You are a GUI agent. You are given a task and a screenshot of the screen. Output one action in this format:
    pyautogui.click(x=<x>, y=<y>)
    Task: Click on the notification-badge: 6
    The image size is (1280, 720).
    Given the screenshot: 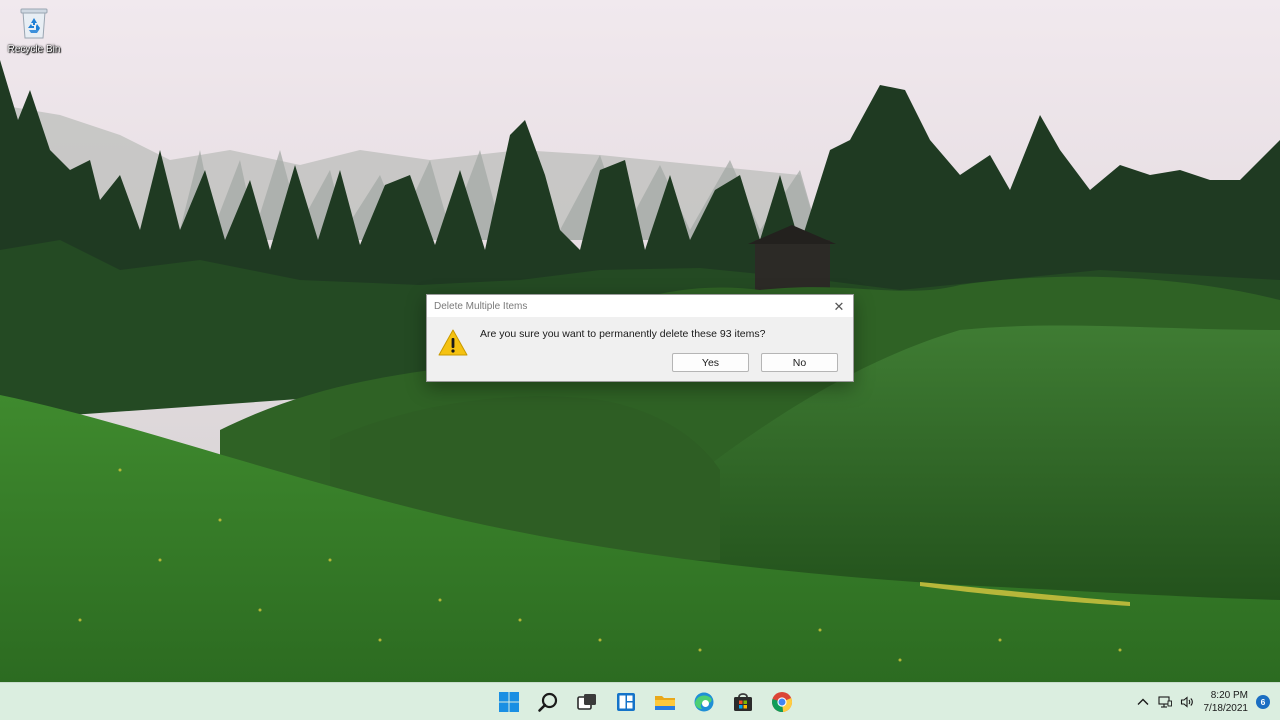 What is the action you would take?
    pyautogui.click(x=1263, y=702)
    